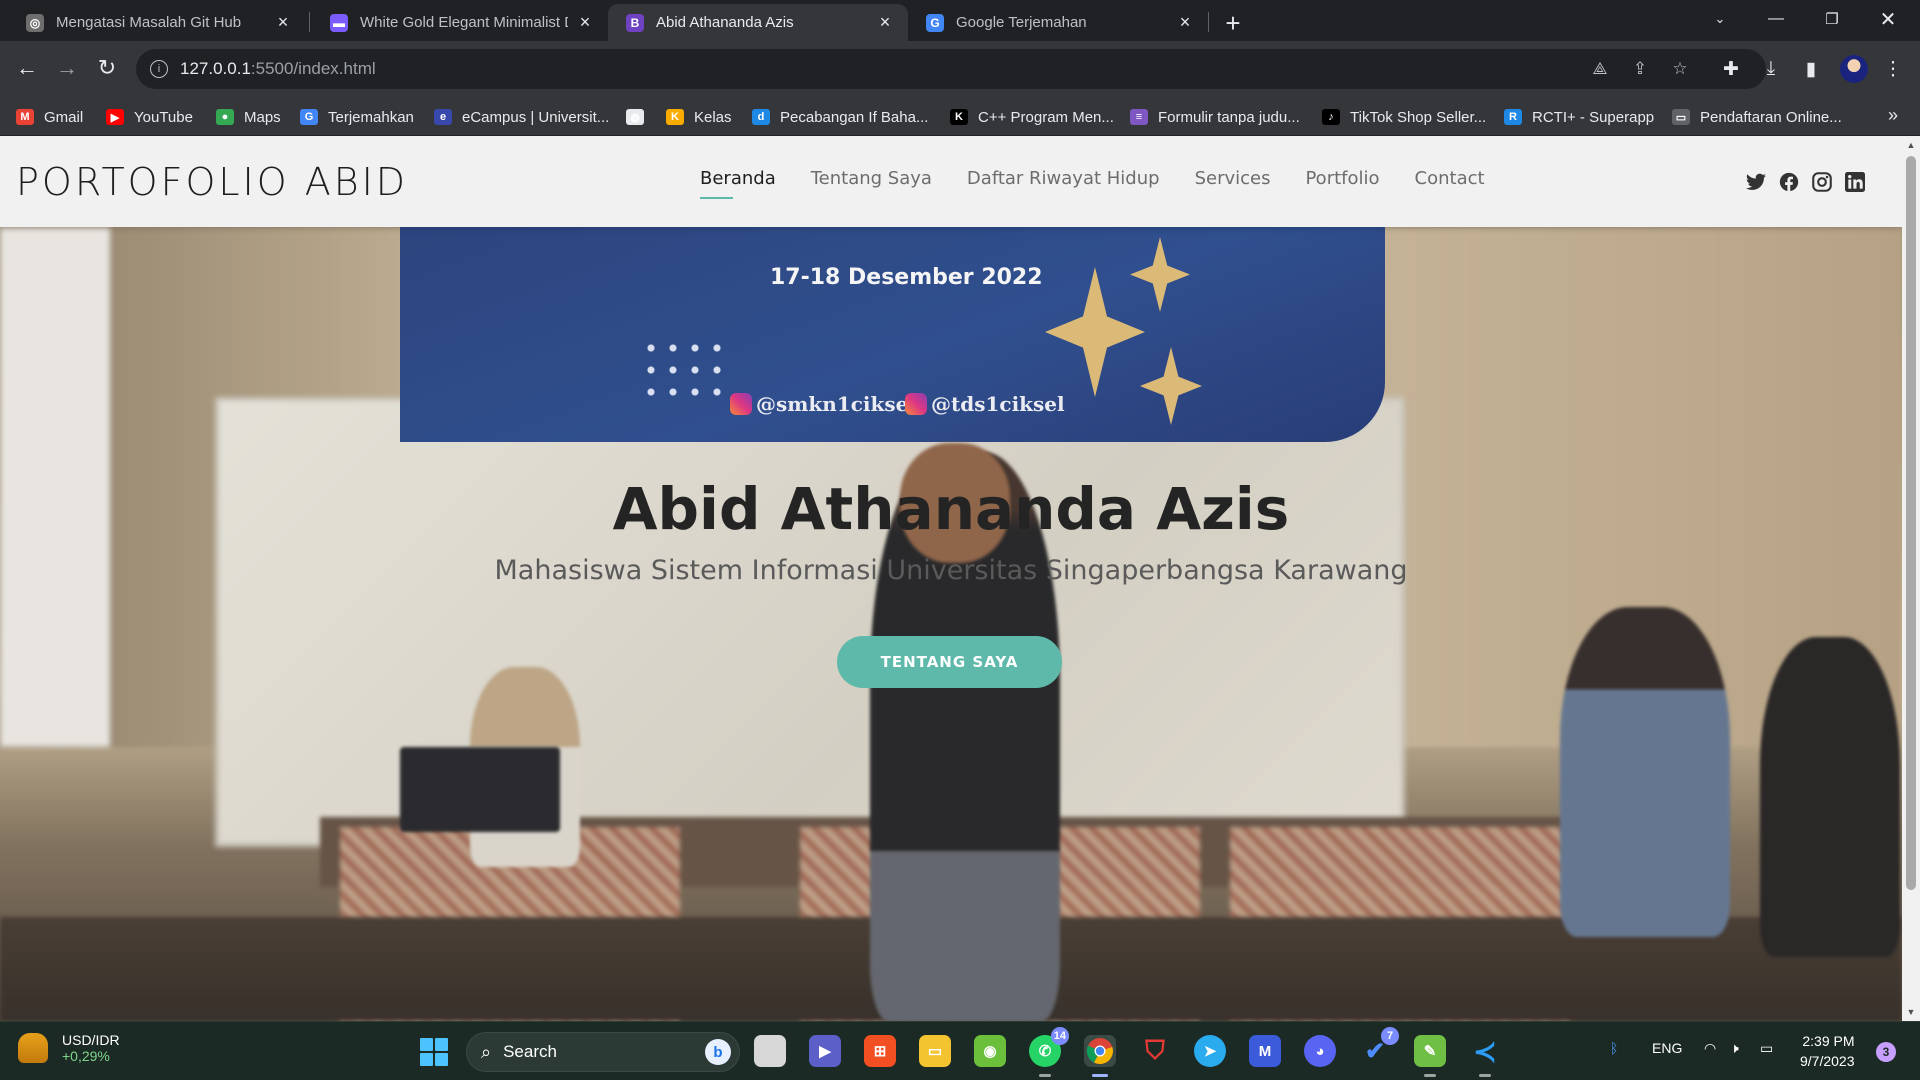 The width and height of the screenshot is (1920, 1080). Describe the element at coordinates (1827, 1051) in the screenshot. I see `system-clock: 2:39 PM 9/7/2023` at that location.